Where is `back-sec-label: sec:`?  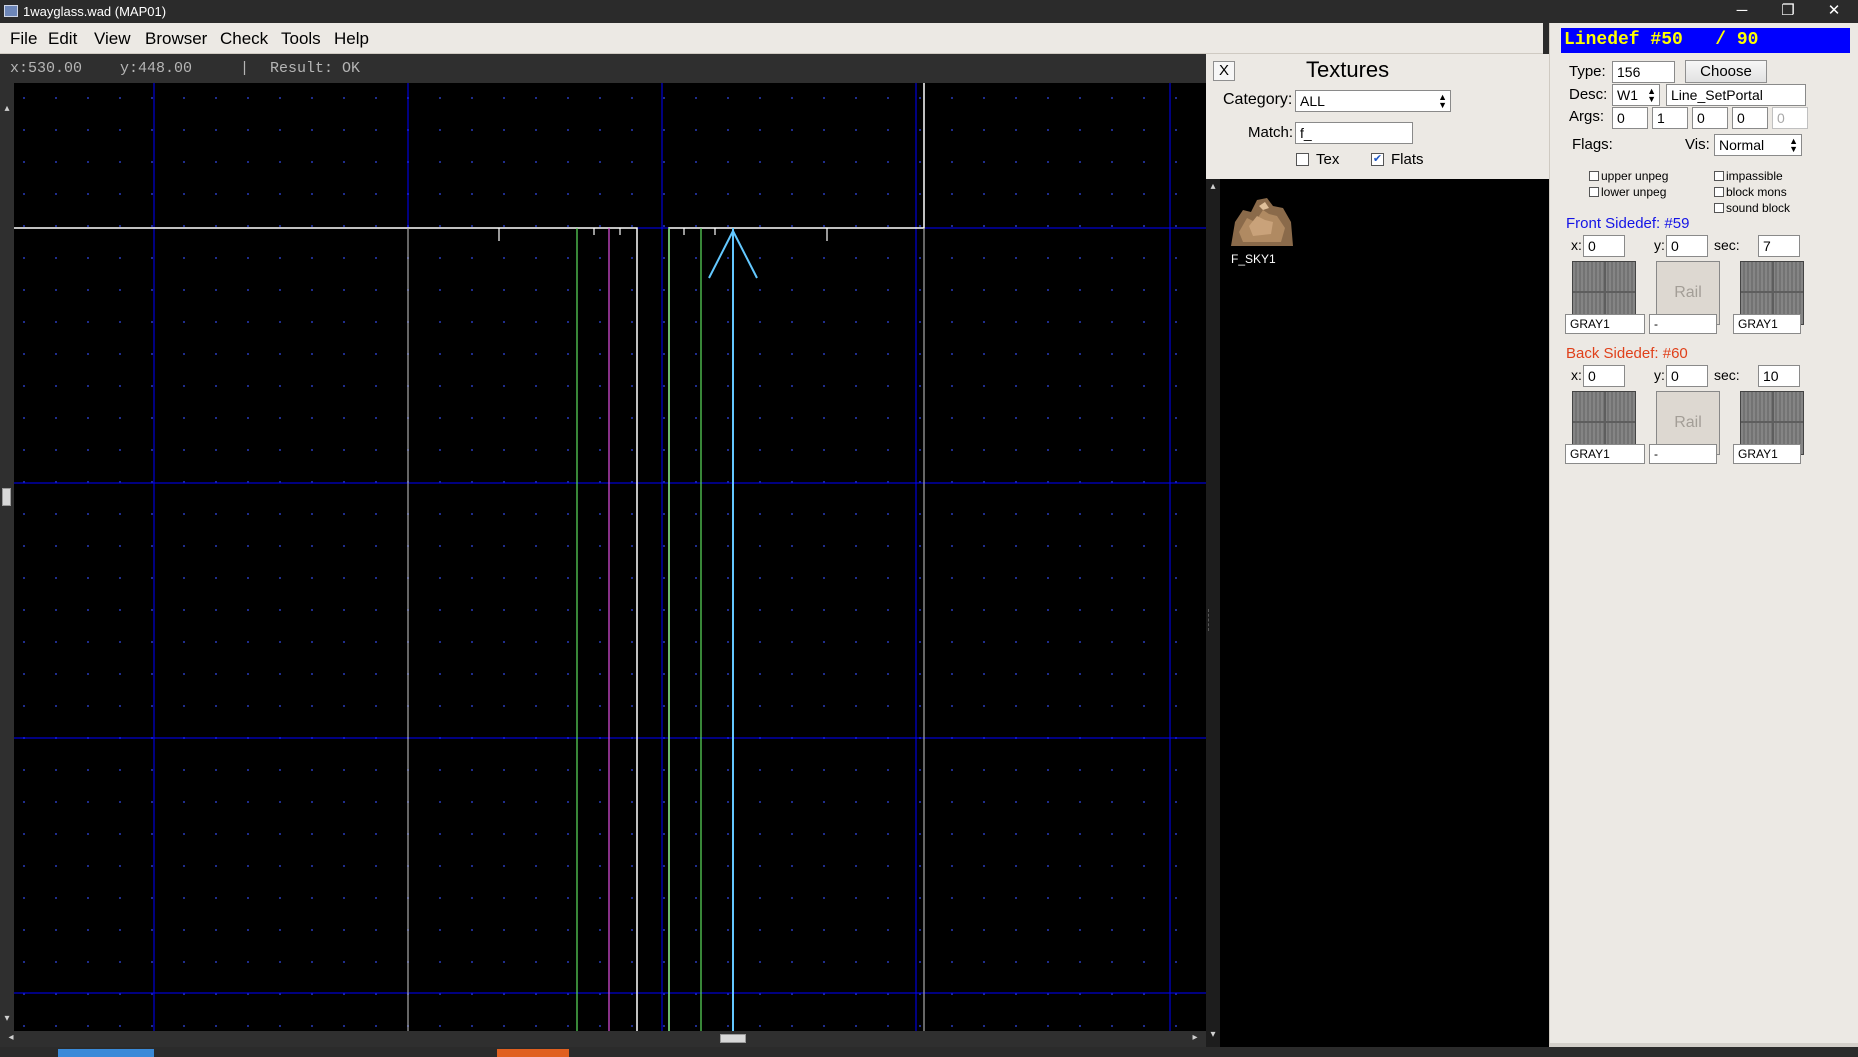 back-sec-label: sec: is located at coordinates (1727, 375).